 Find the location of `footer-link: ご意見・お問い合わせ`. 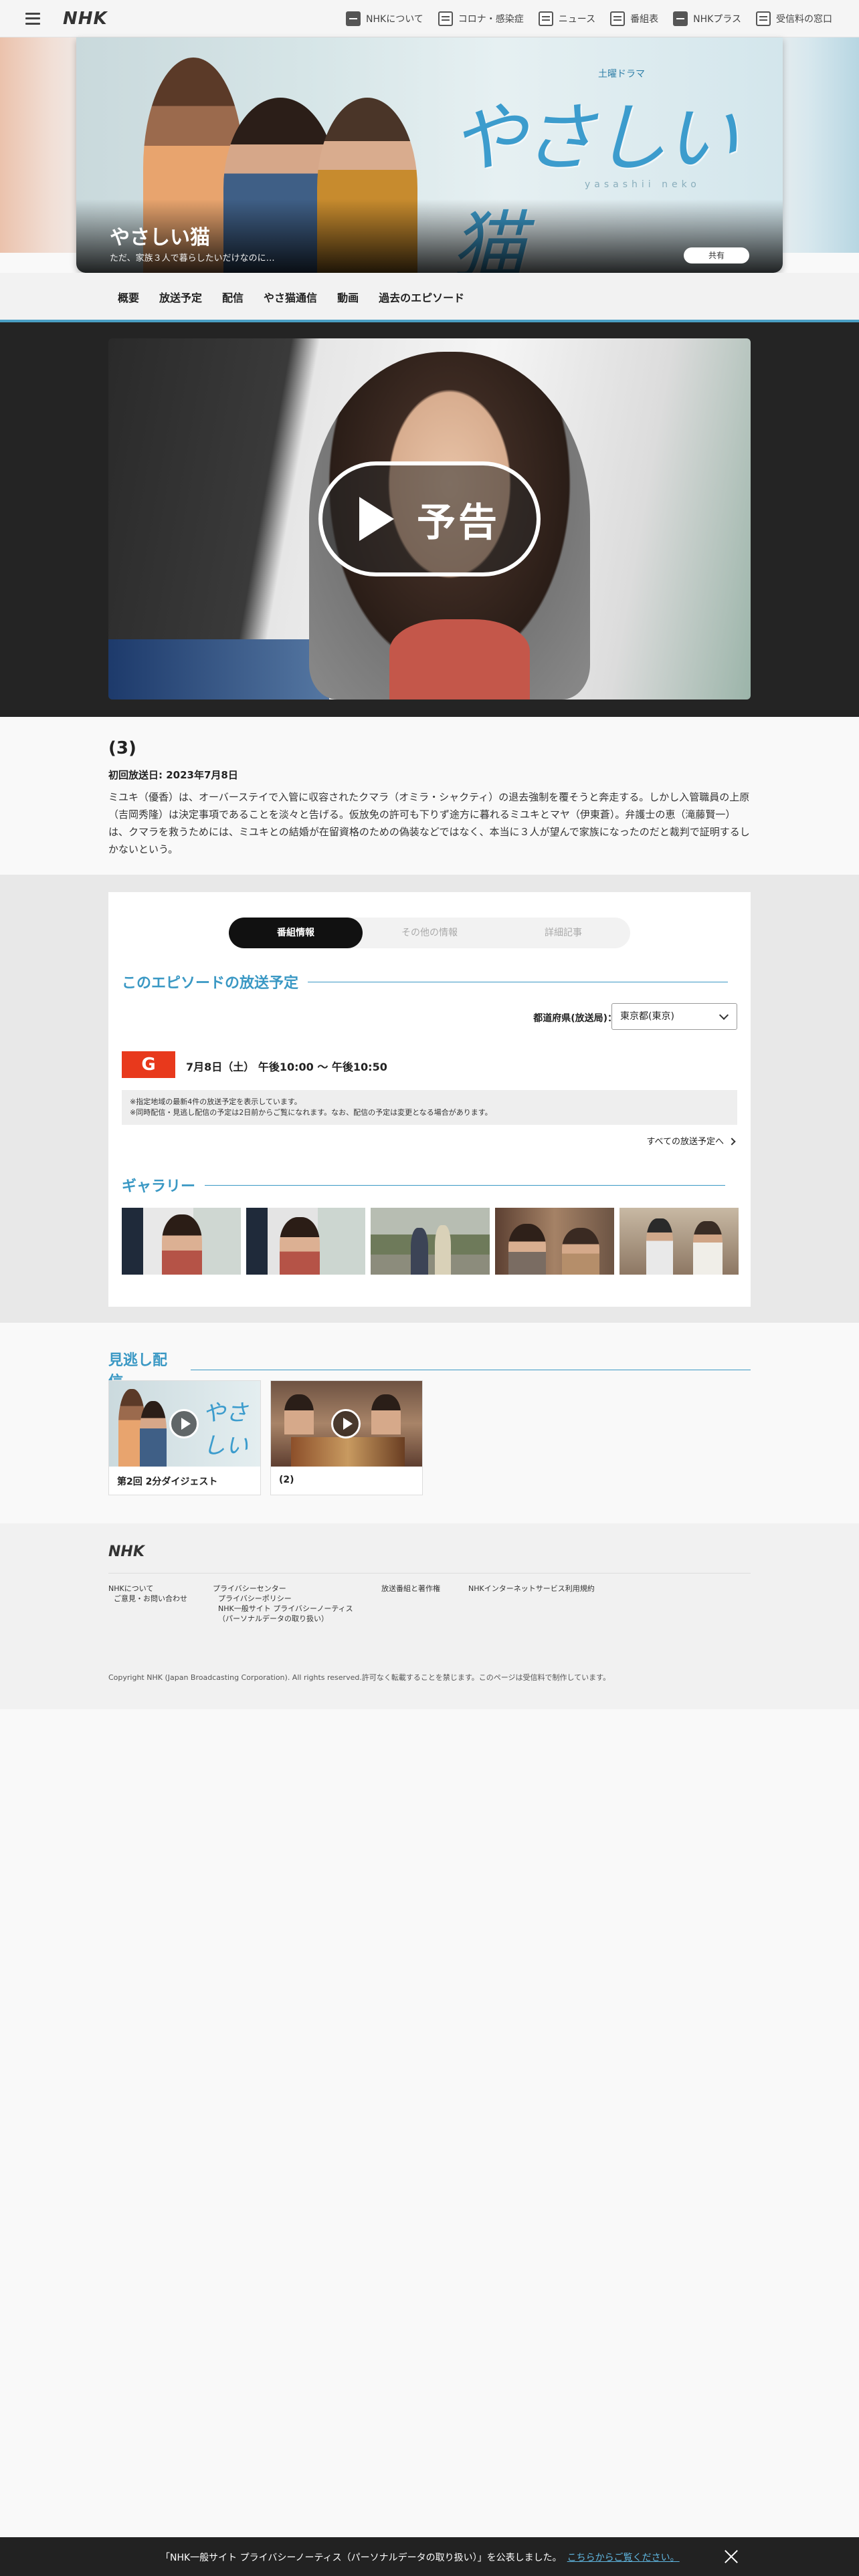

footer-link: ご意見・お問い合わせ is located at coordinates (147, 1599).